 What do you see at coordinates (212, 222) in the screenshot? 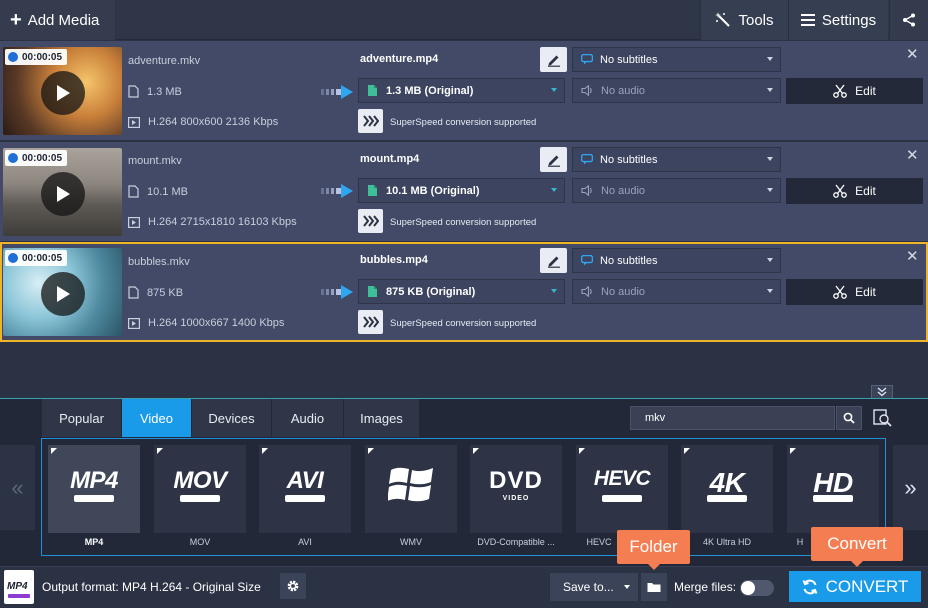
I see `source-codec: H.264 2715x1810 16103 Kbps` at bounding box center [212, 222].